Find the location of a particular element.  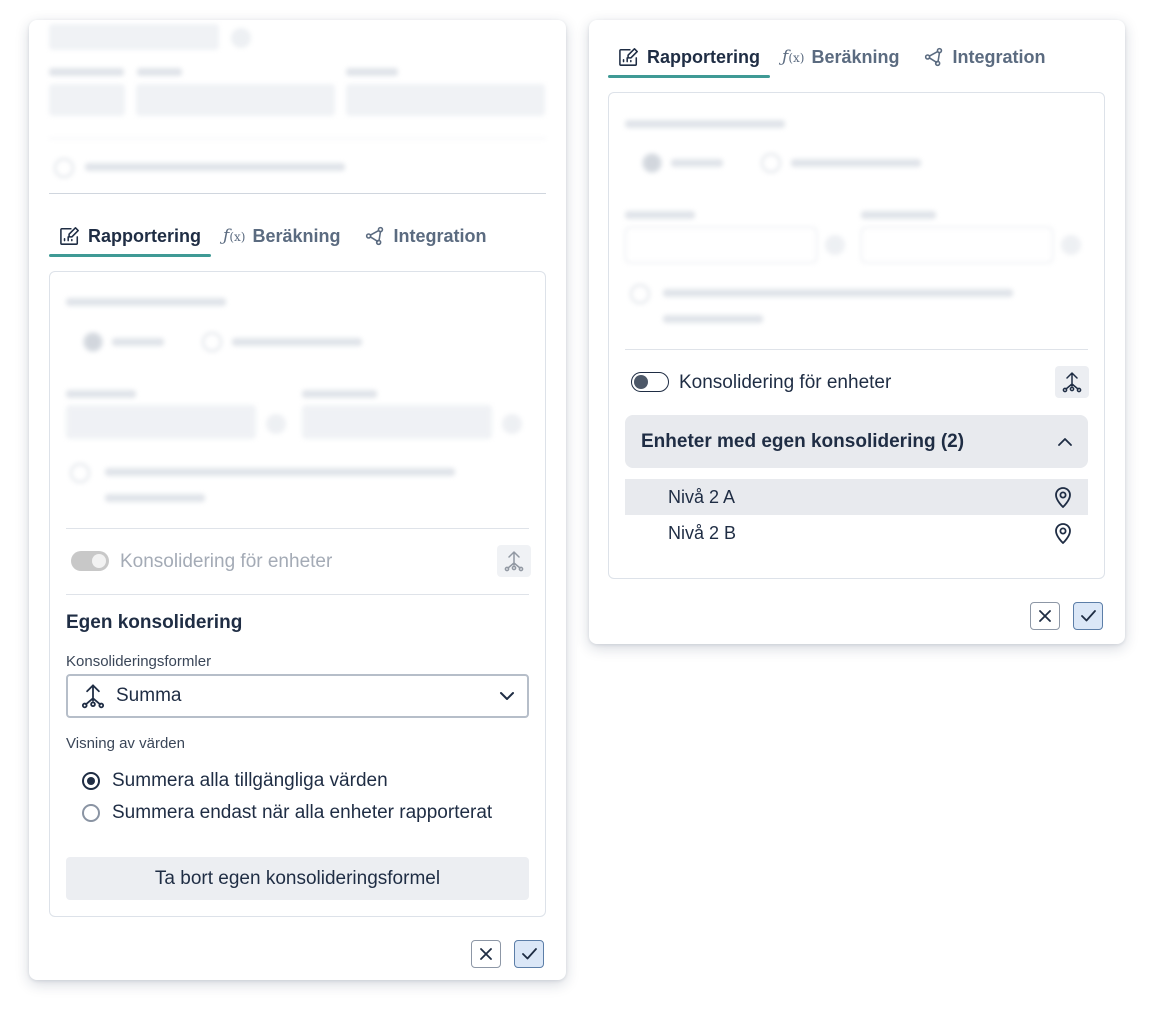

radio-sum-all: Summera alla tillgängliga värden is located at coordinates (235, 781).